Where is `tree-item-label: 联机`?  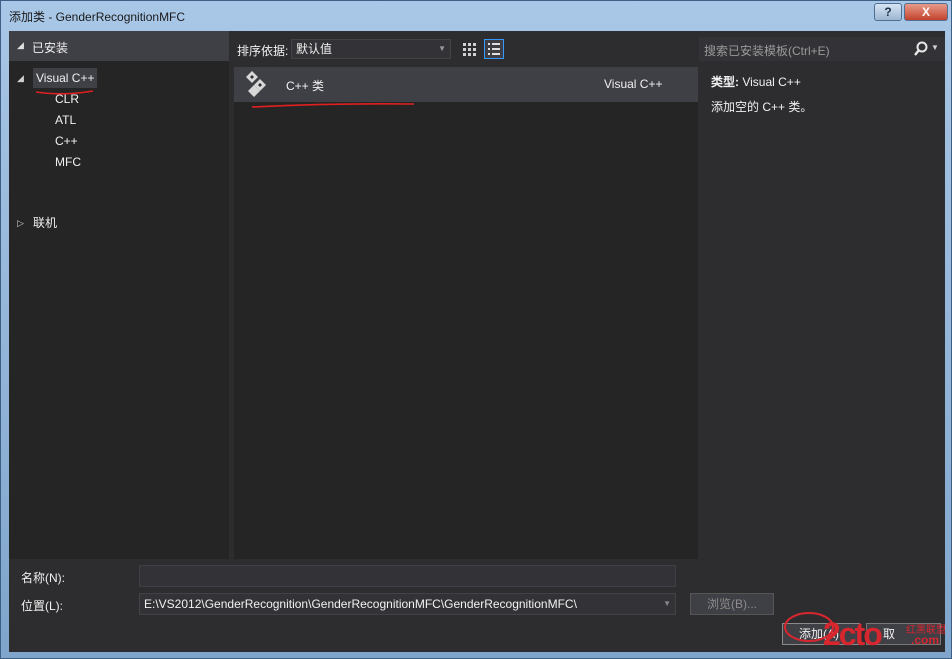
tree-item-label: 联机 is located at coordinates (45, 223).